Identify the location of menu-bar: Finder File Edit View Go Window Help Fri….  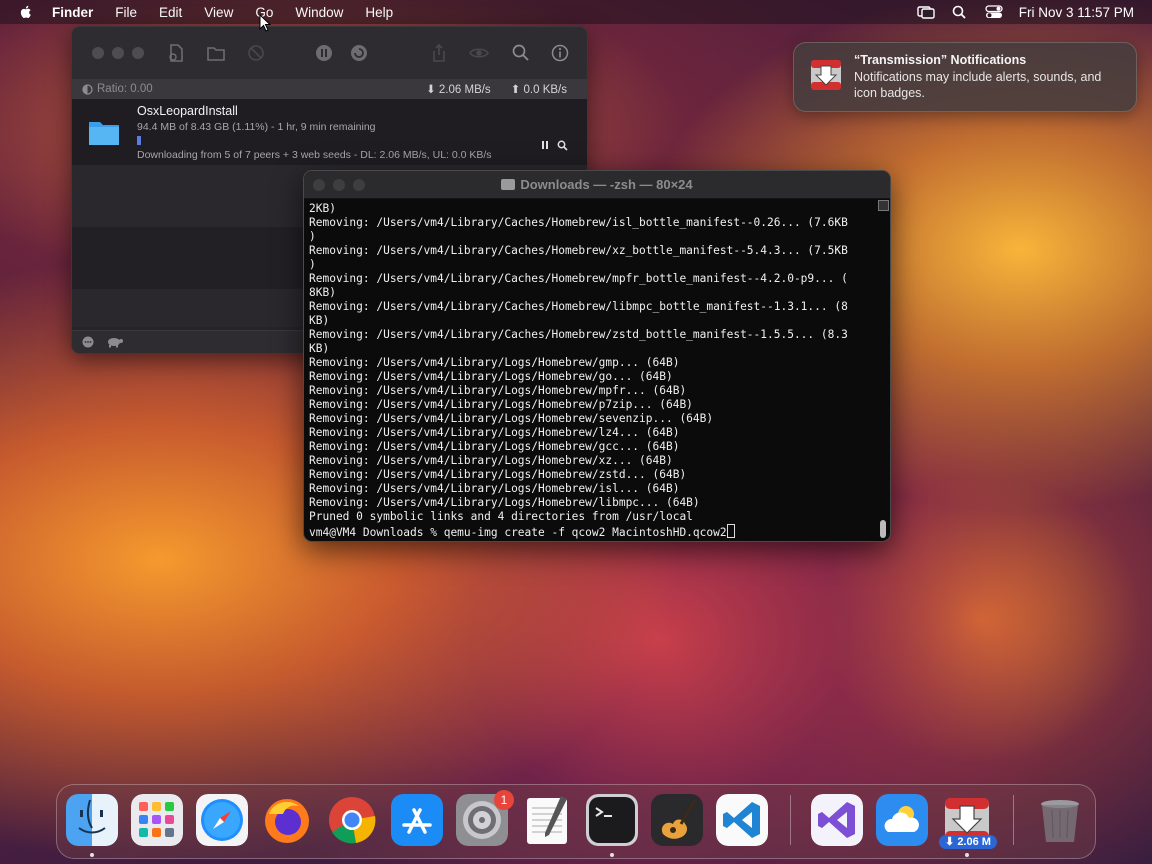
(576, 12).